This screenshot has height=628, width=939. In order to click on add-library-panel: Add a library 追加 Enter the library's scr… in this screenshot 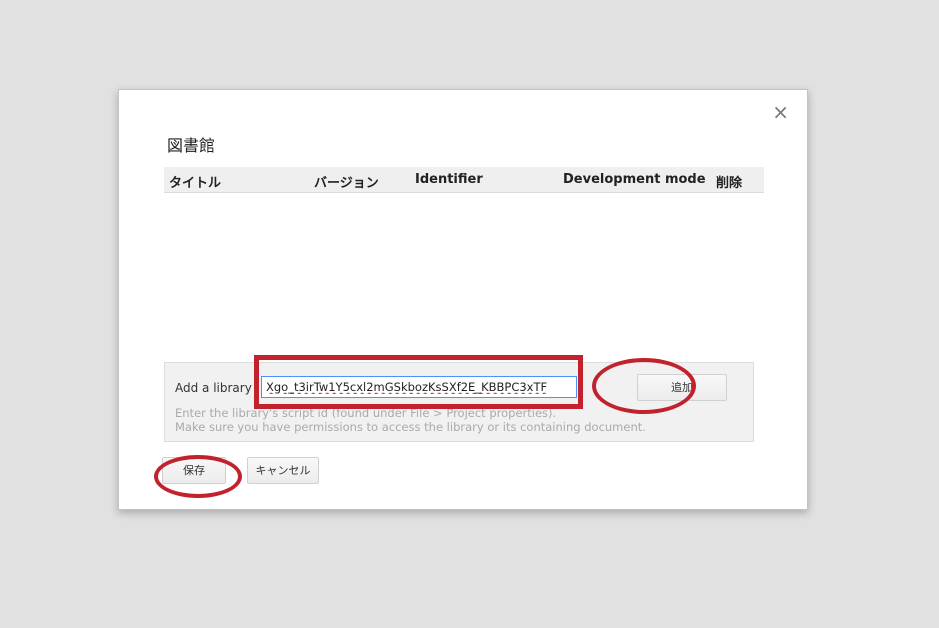, I will do `click(459, 402)`.